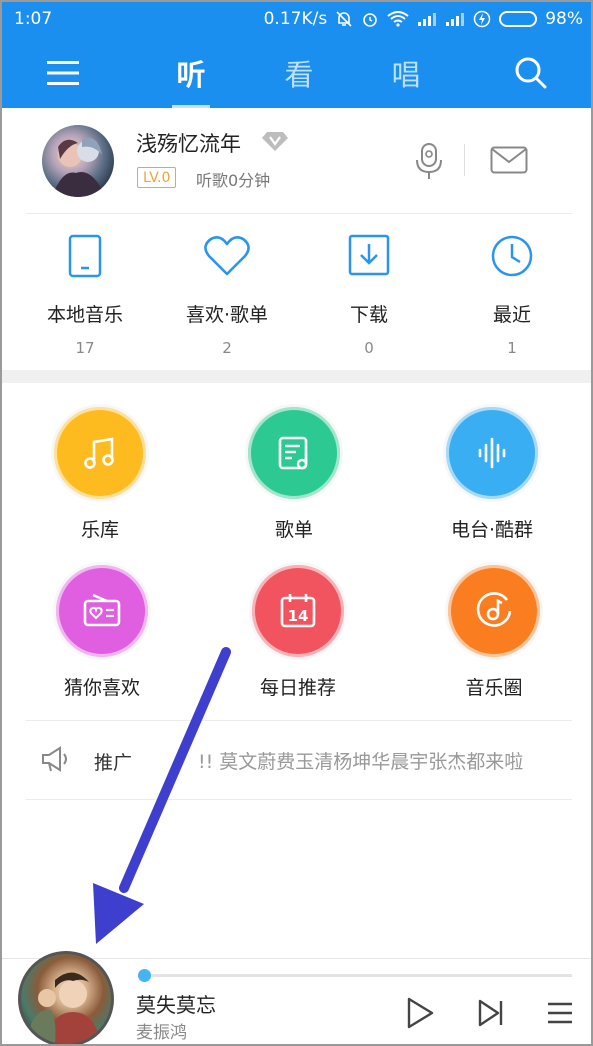  I want to click on song-title: 莫失莫忘, so click(176, 1005).